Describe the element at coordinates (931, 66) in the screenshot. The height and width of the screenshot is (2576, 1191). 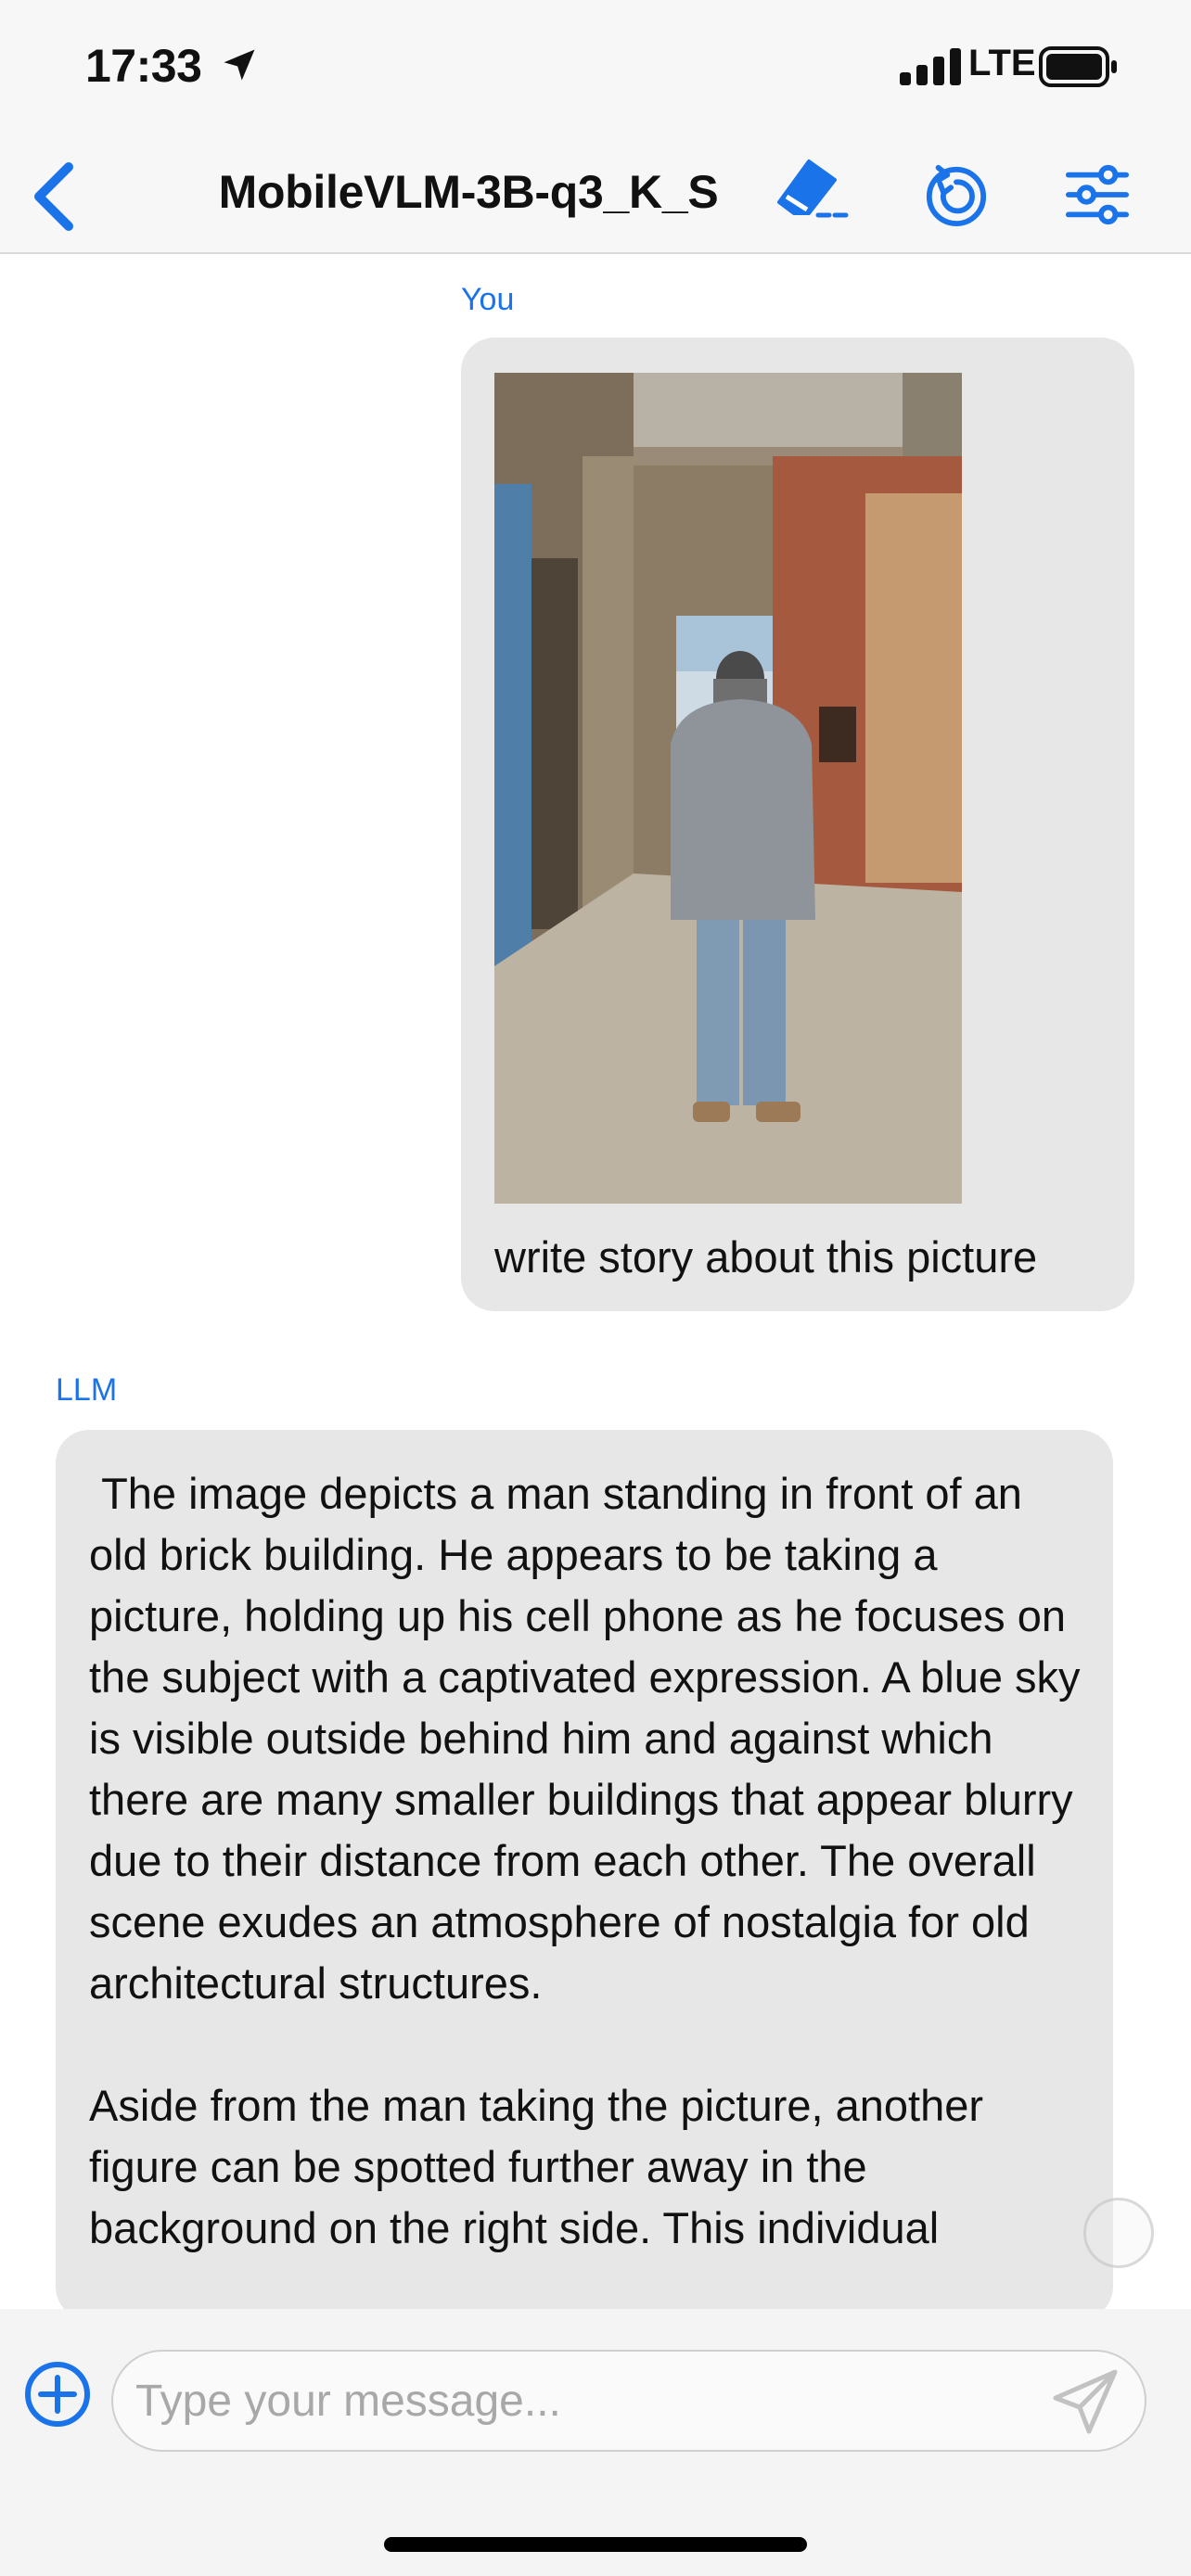
I see `signal-icon` at that location.